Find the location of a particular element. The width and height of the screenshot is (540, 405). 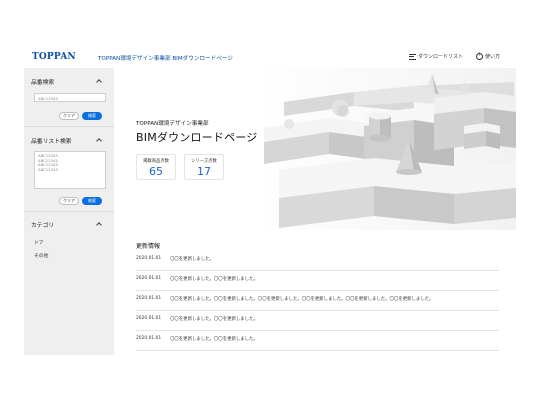

help-label: 使い方 is located at coordinates (493, 57).